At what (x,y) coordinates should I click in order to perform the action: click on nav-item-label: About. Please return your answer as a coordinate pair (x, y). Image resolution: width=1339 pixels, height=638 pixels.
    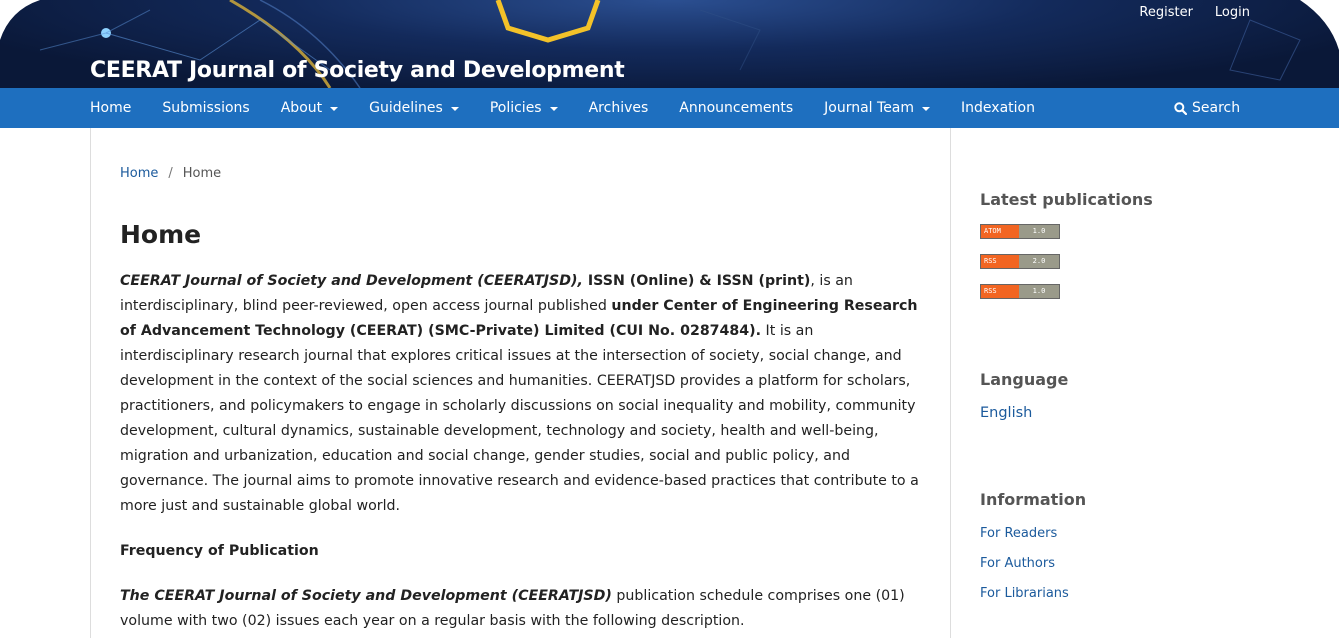
    Looking at the image, I should click on (301, 108).